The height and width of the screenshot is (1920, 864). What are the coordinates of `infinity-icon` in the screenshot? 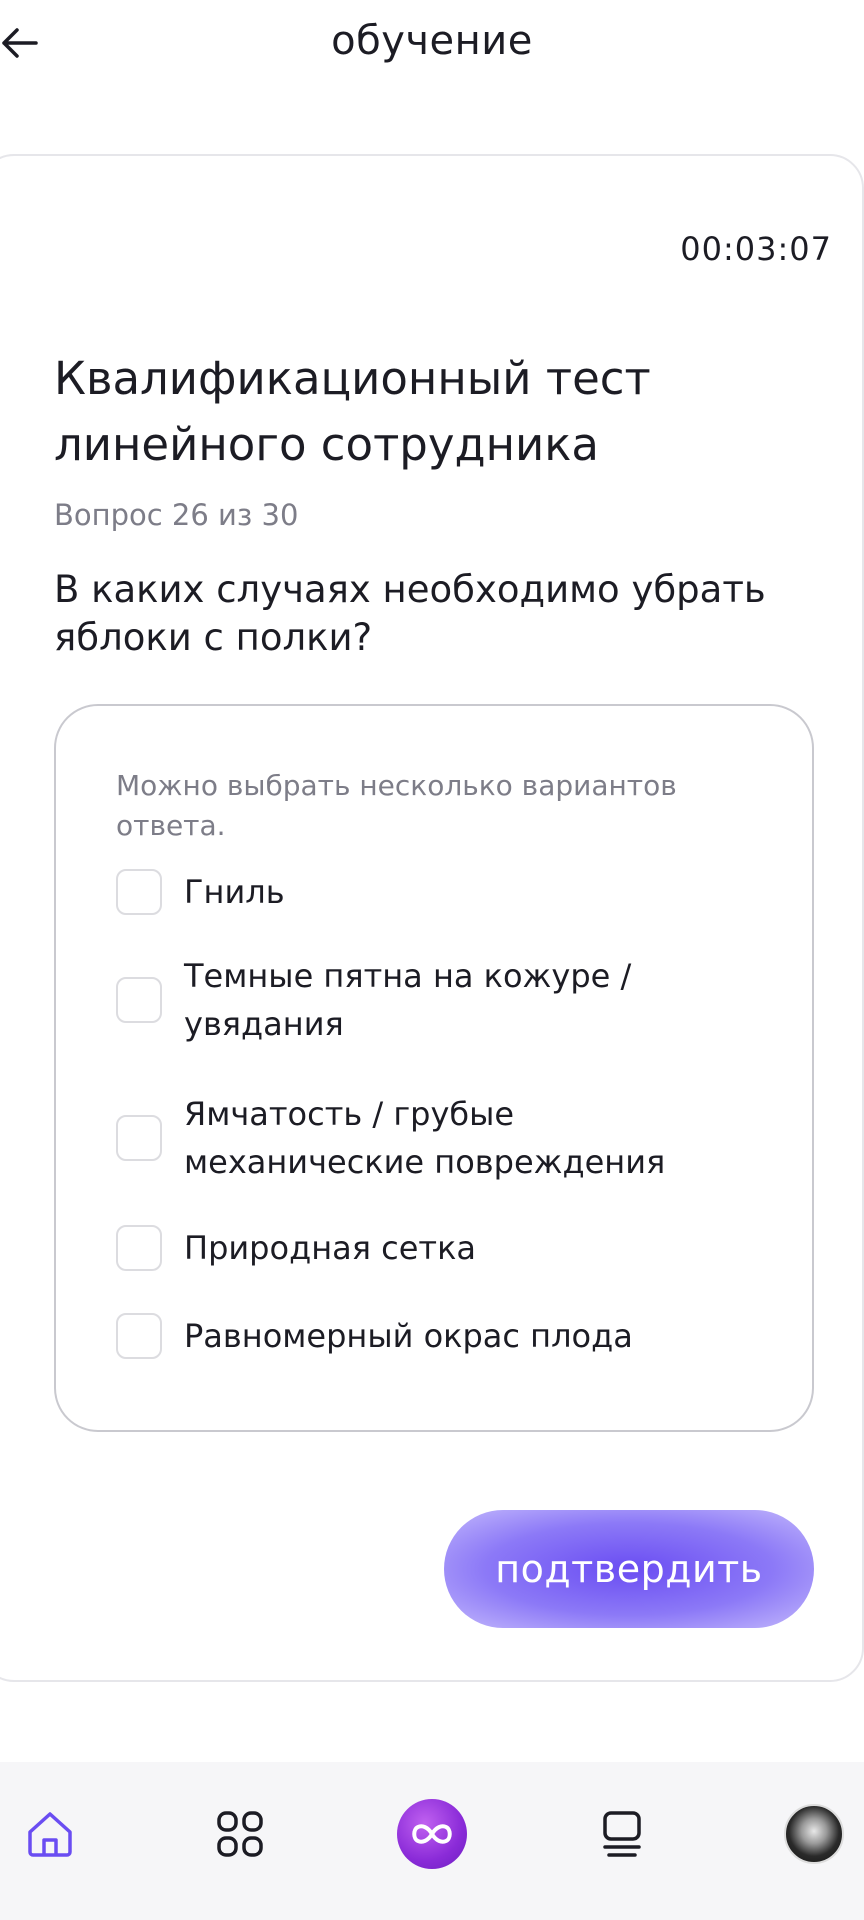 It's located at (432, 1834).